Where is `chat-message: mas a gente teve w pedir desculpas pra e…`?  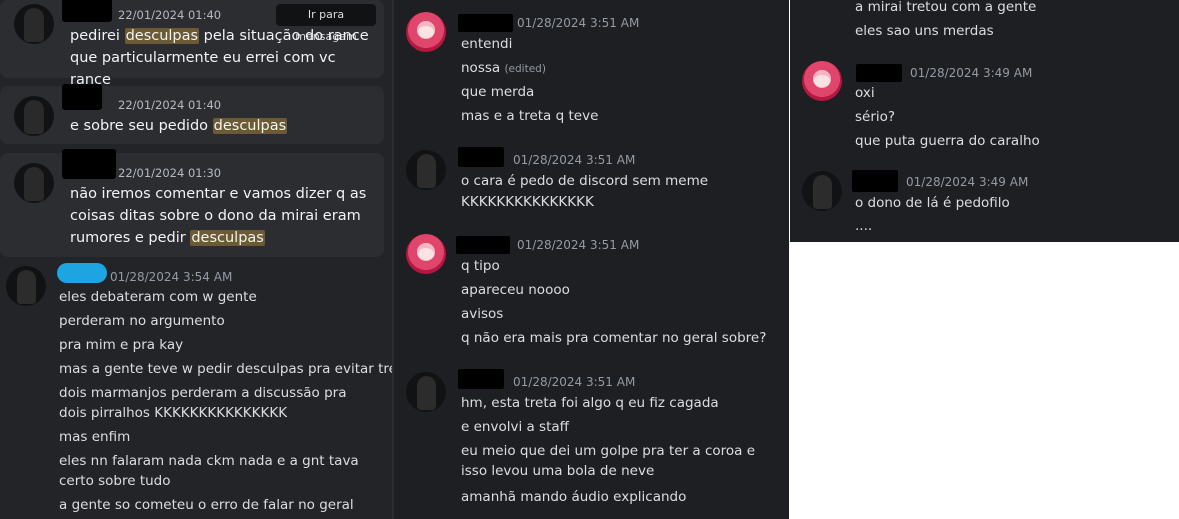 chat-message: mas a gente teve w pedir desculpas pra e… is located at coordinates (225, 369).